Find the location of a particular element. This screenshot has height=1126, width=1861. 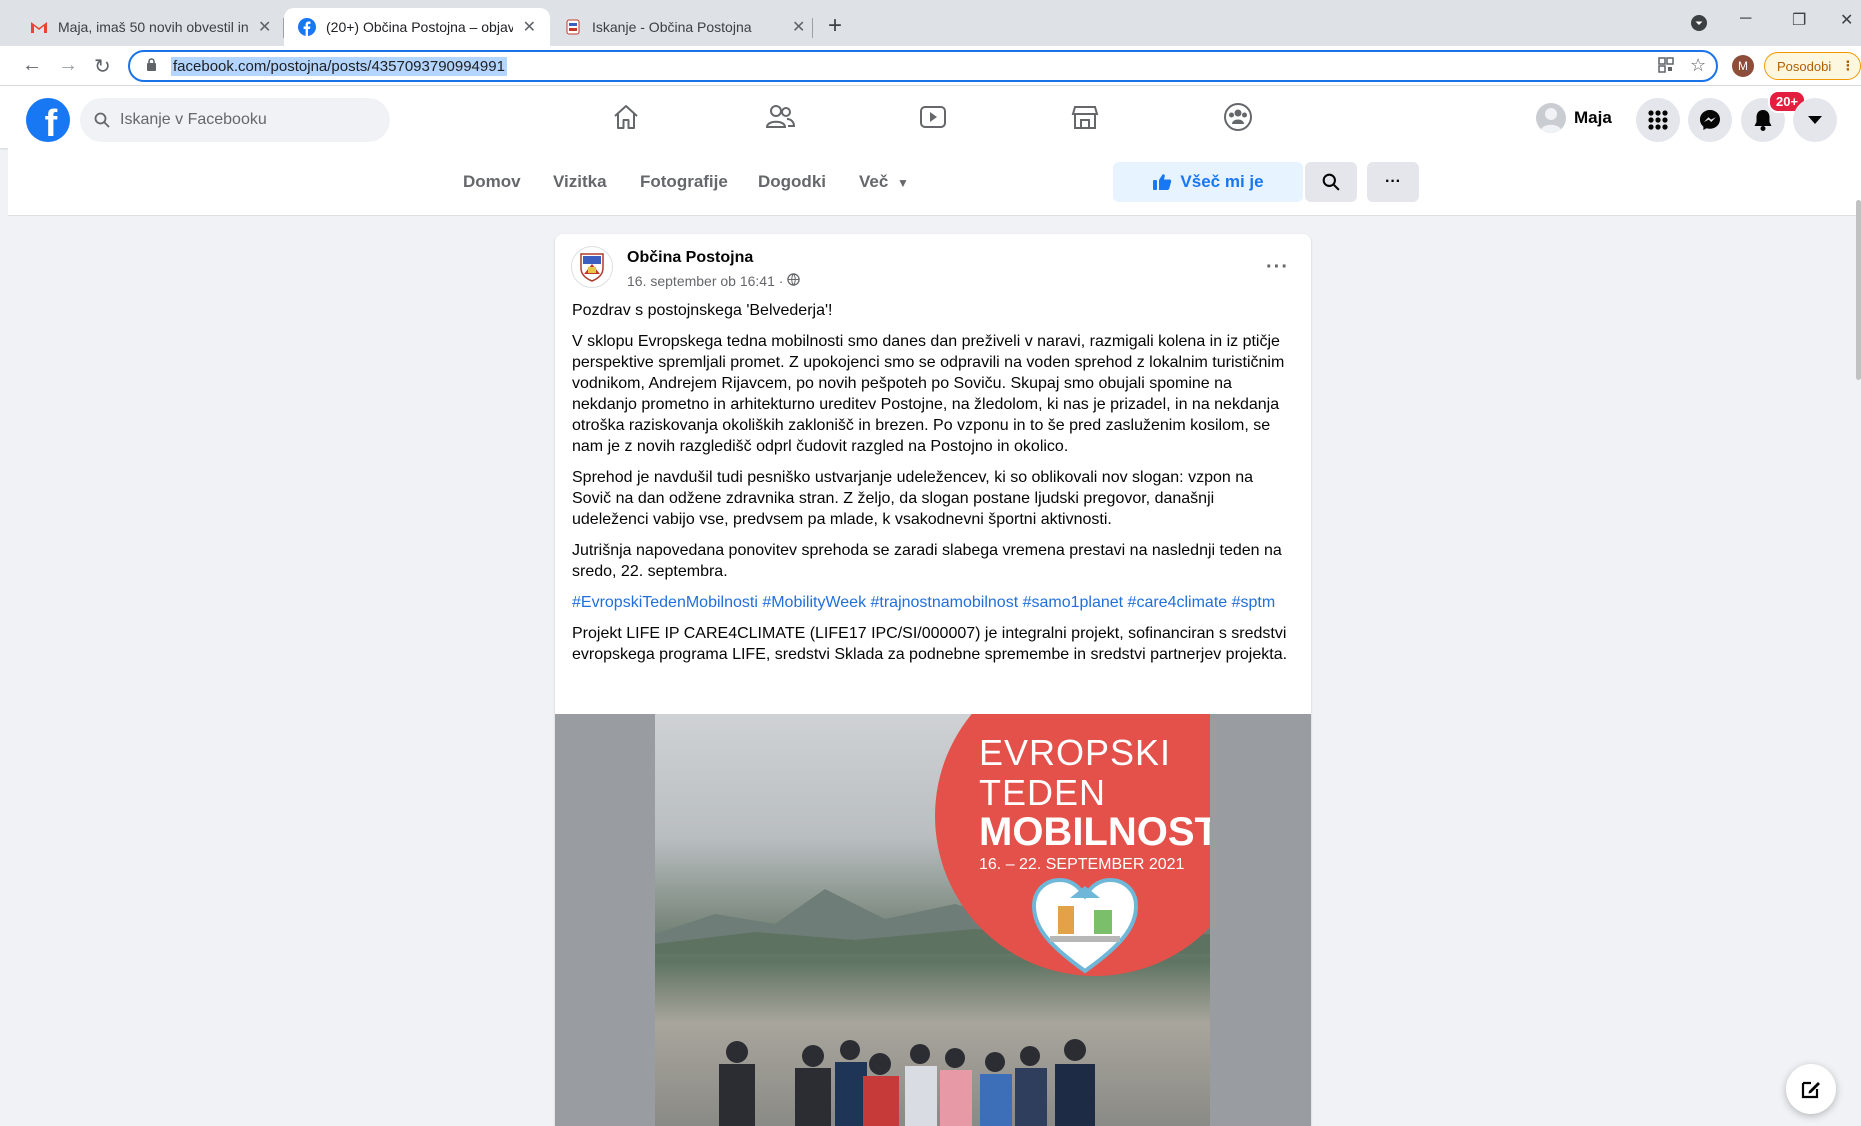

watch-icon is located at coordinates (933, 117).